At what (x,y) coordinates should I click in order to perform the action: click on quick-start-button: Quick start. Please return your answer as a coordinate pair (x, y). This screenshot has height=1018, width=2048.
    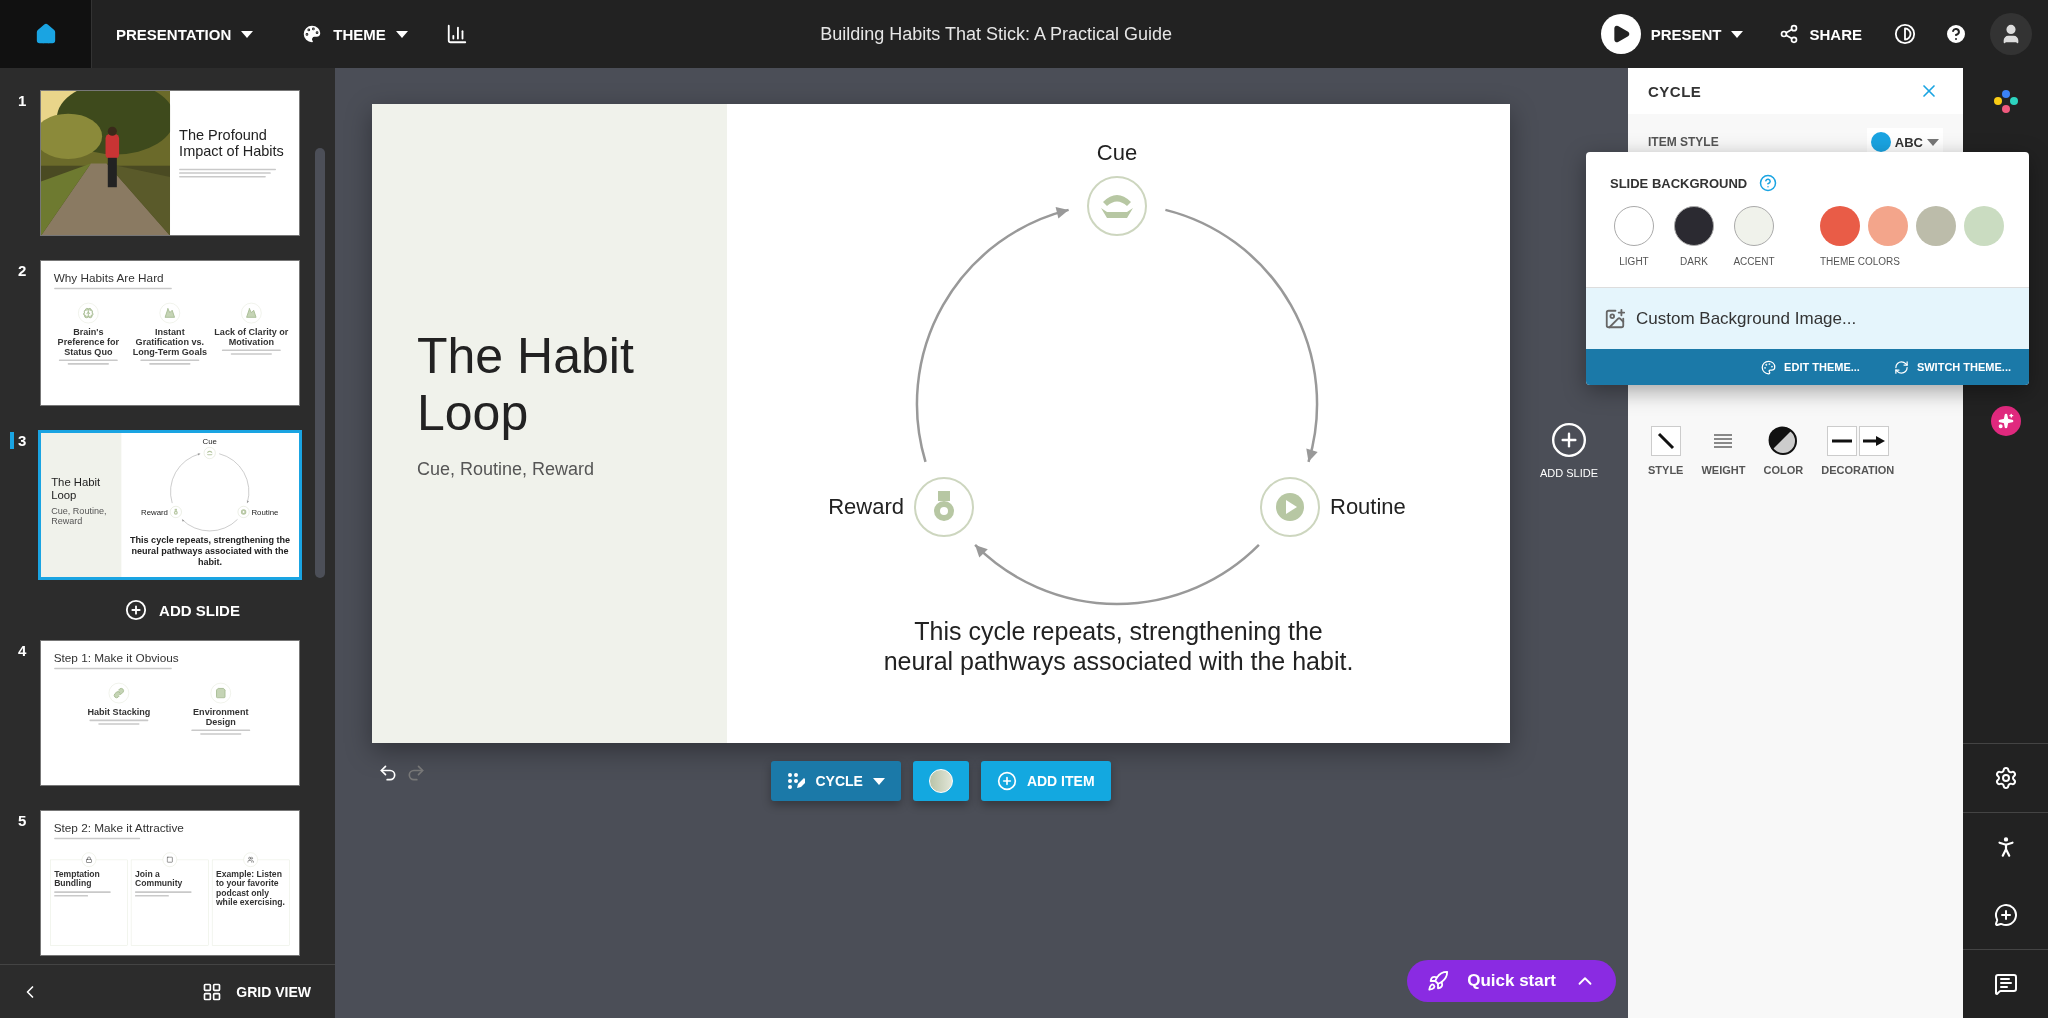
    Looking at the image, I should click on (1511, 981).